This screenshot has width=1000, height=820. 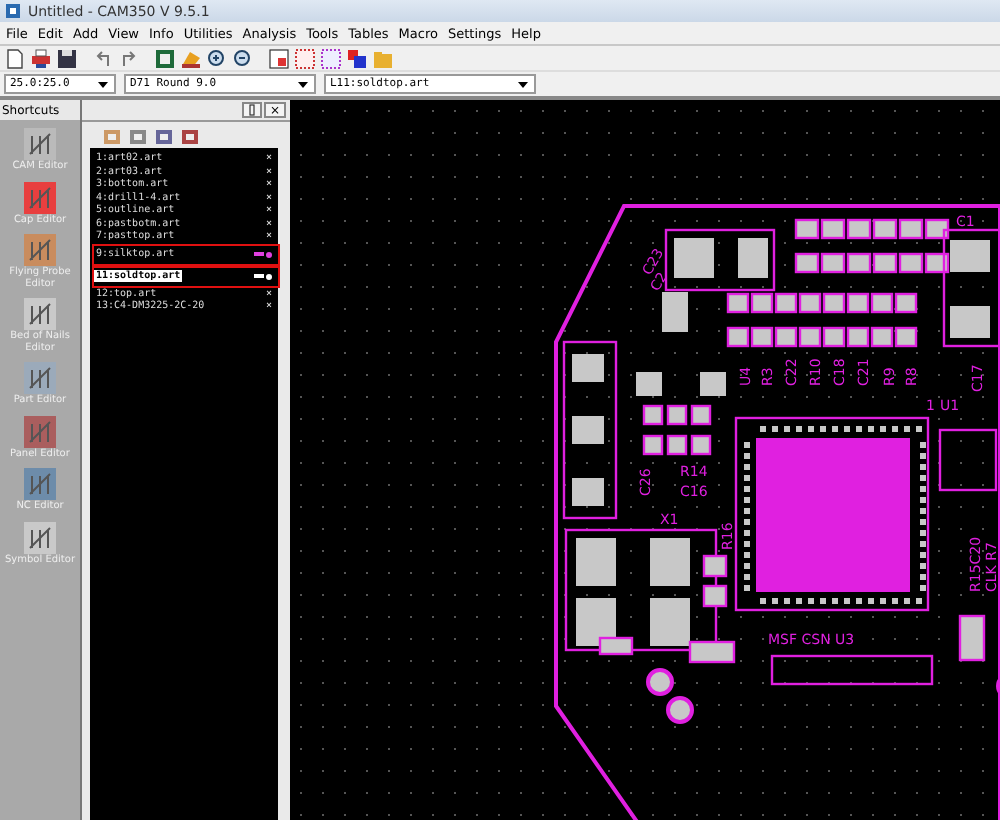 What do you see at coordinates (103, 58) in the screenshot?
I see `undo-icon` at bounding box center [103, 58].